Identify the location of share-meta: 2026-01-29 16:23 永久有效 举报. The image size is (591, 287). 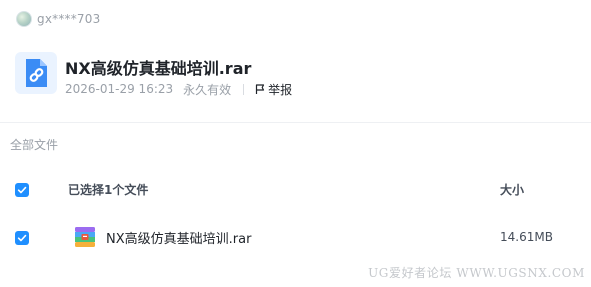
(178, 89).